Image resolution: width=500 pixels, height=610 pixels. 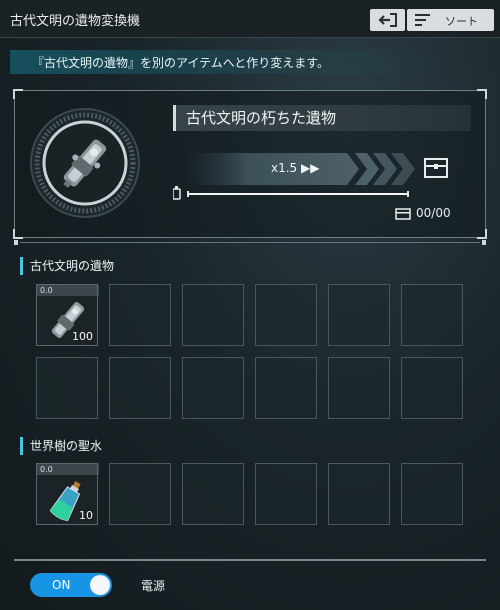 What do you see at coordinates (250, 242) in the screenshot?
I see `divider` at bounding box center [250, 242].